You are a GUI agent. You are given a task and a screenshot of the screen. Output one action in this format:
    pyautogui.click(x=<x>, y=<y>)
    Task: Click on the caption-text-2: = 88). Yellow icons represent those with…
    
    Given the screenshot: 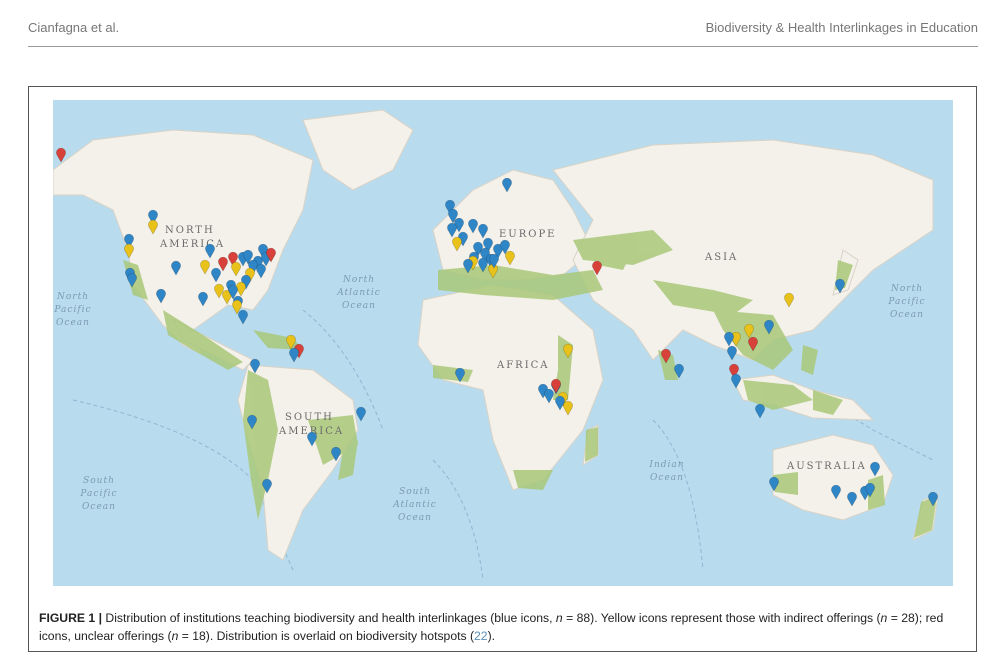 What is the action you would take?
    pyautogui.click(x=721, y=618)
    